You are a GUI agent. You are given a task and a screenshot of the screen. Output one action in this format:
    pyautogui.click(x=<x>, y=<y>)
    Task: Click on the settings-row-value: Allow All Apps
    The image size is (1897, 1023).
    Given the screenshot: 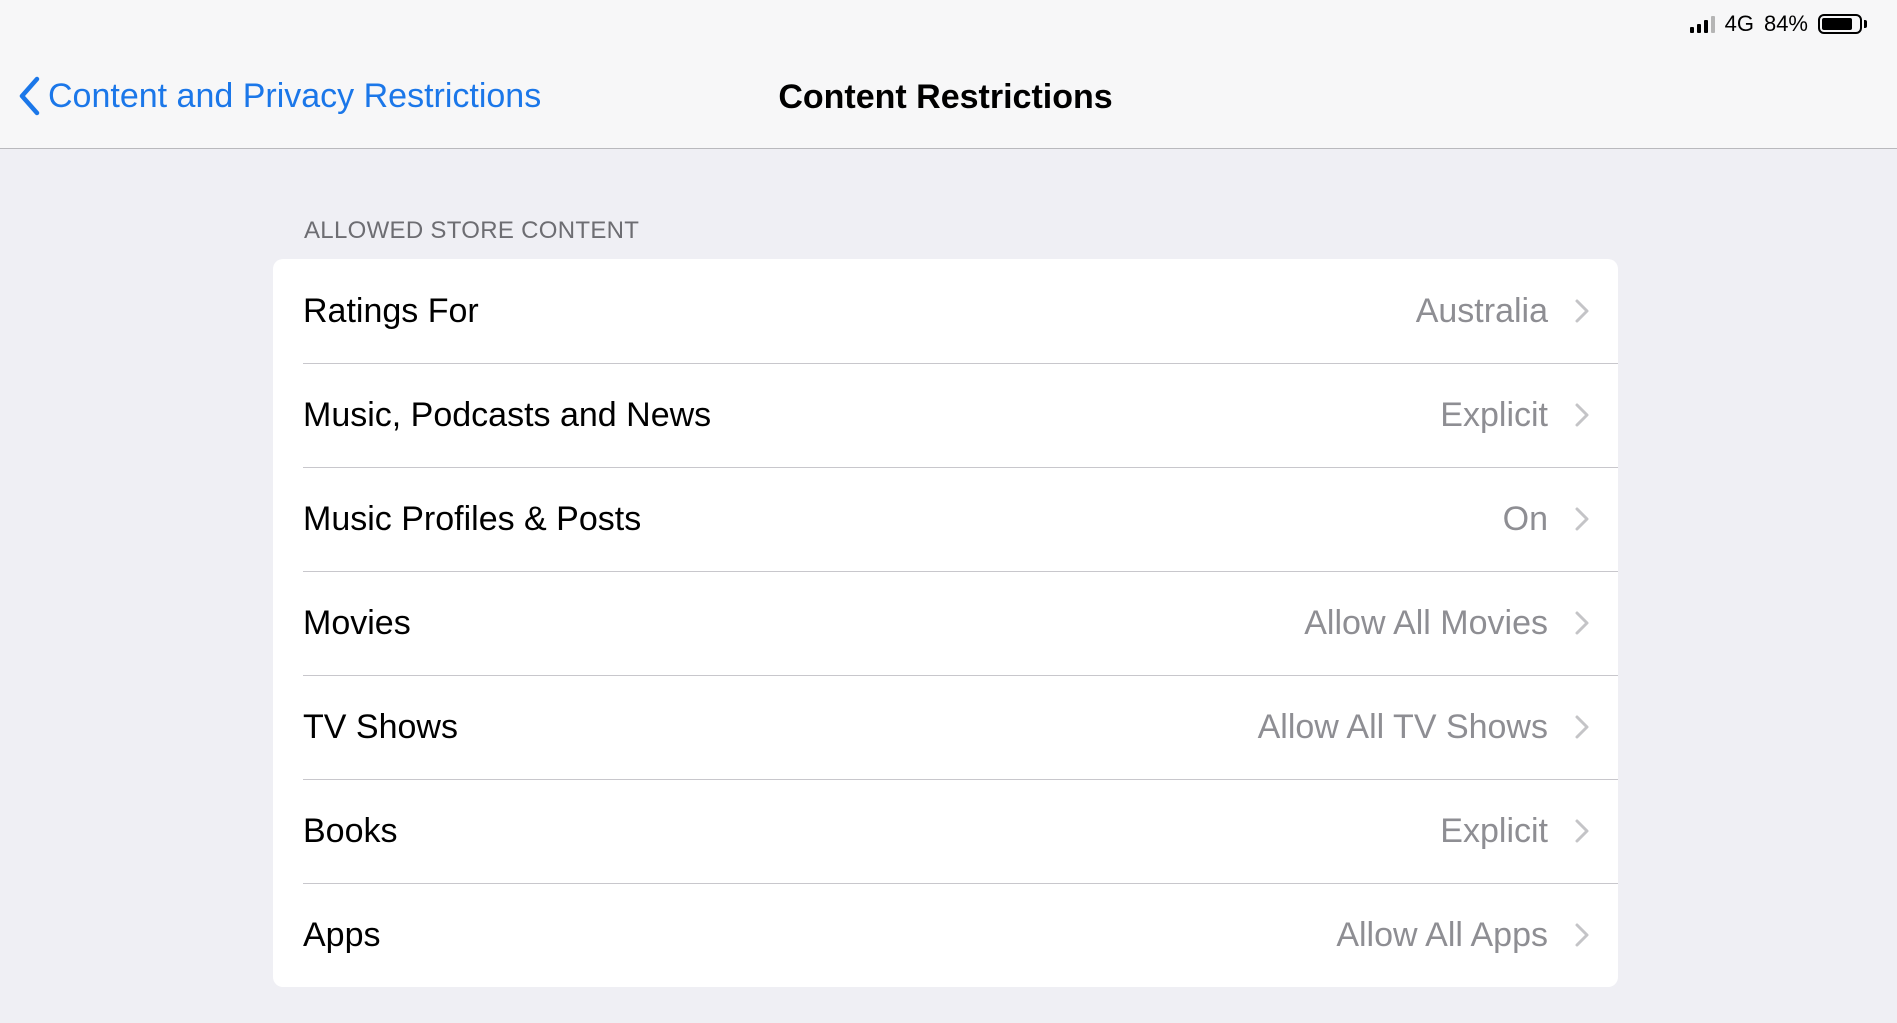 What is the action you would take?
    pyautogui.click(x=1442, y=934)
    